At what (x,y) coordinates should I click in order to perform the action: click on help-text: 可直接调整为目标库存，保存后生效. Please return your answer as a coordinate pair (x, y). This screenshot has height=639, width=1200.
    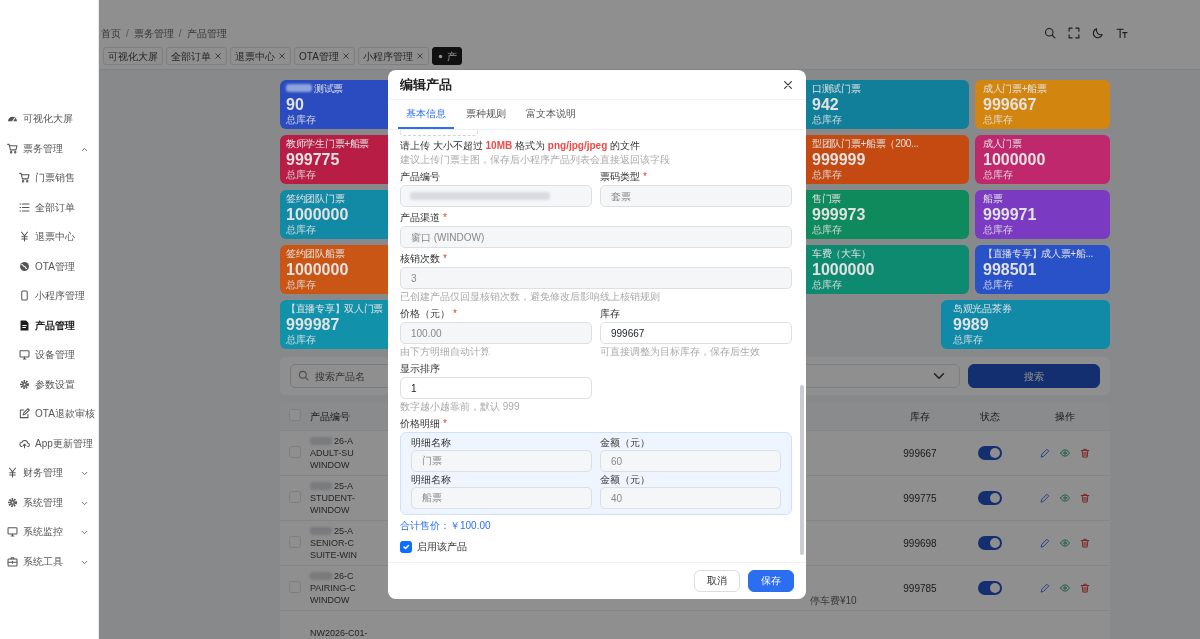
    Looking at the image, I should click on (680, 351).